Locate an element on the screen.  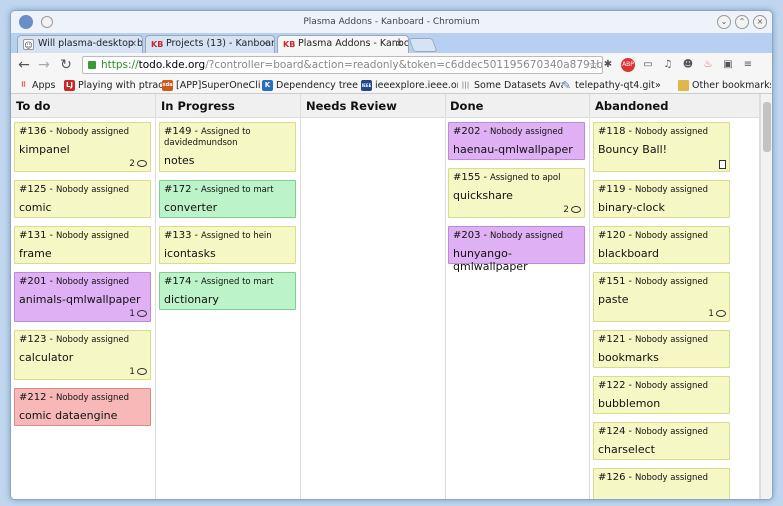
task-id-link: #131 is located at coordinates (32, 235).